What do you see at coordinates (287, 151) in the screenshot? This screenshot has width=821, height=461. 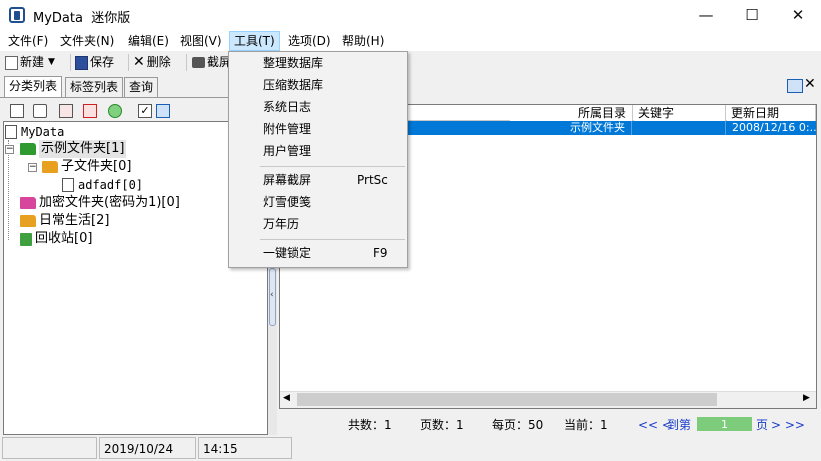 I see `menu-item-user-management: 用户管理` at bounding box center [287, 151].